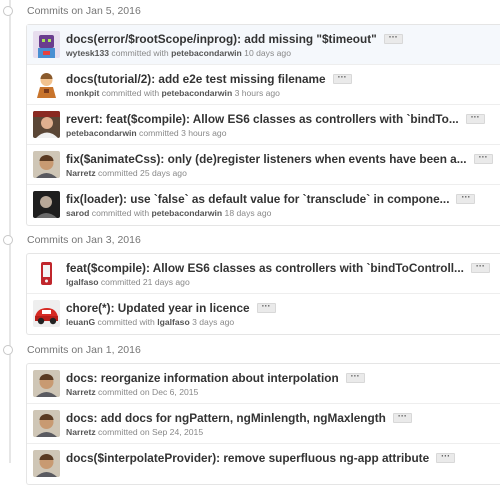 This screenshot has width=500, height=485. What do you see at coordinates (181, 133) in the screenshot?
I see `commit-time: committed 3 hours ago` at bounding box center [181, 133].